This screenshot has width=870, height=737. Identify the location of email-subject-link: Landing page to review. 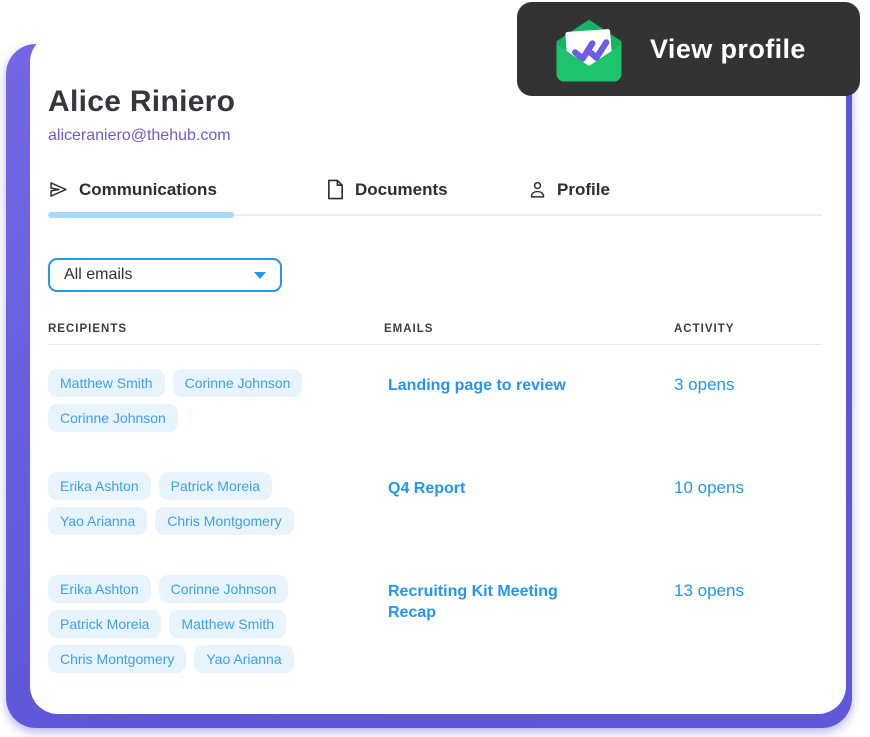
(477, 385).